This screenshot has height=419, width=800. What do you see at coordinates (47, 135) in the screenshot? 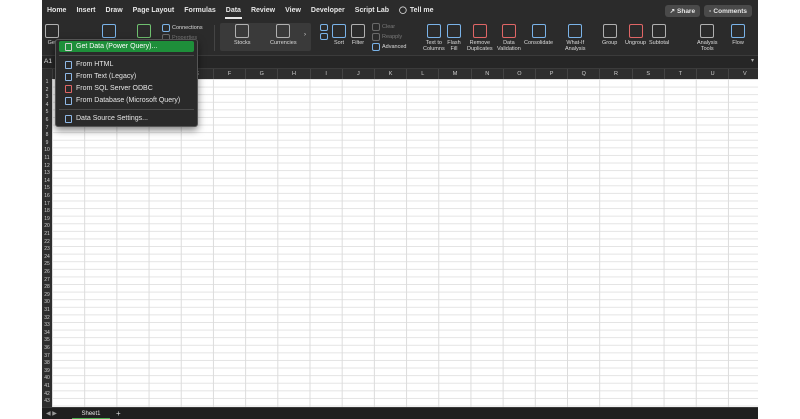
I see `row-header: 8` at bounding box center [47, 135].